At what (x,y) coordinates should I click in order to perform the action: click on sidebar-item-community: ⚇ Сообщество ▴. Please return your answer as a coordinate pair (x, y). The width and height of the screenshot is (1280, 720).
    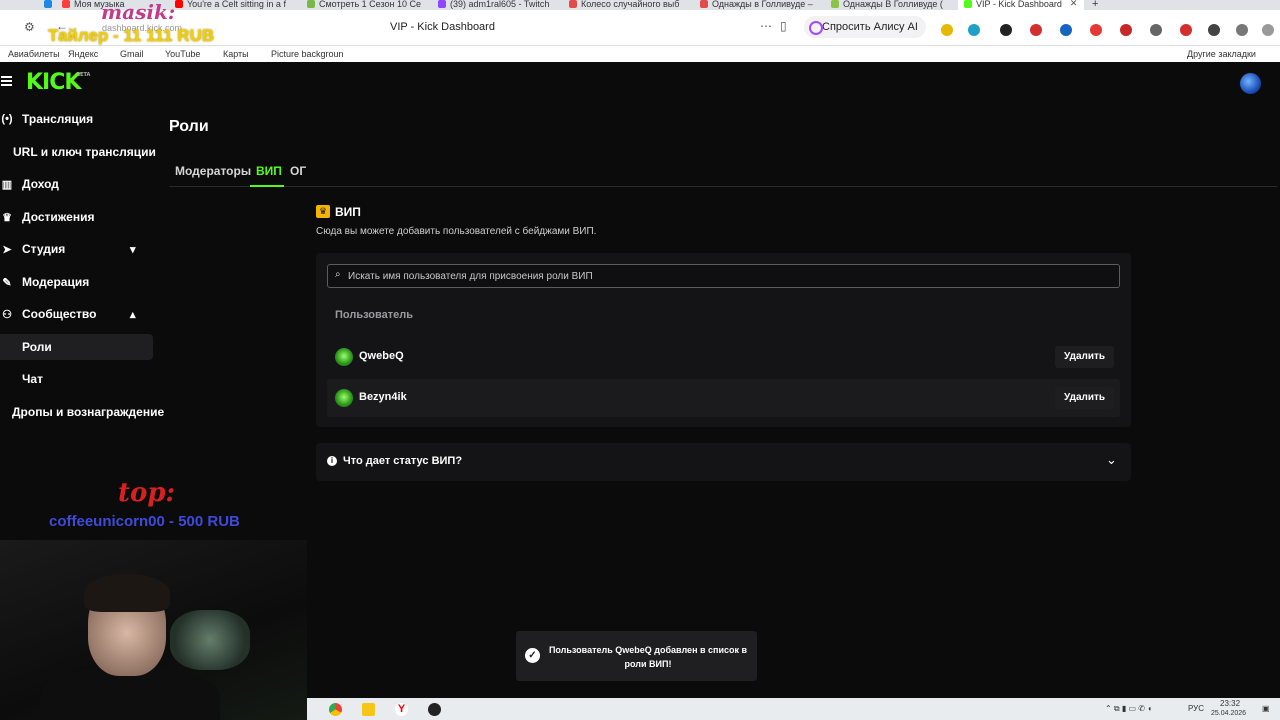
    Looking at the image, I should click on (76, 314).